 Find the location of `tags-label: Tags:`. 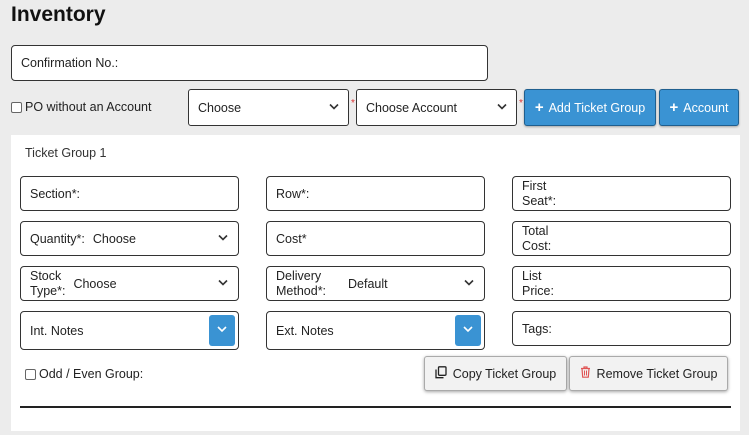

tags-label: Tags: is located at coordinates (537, 328).